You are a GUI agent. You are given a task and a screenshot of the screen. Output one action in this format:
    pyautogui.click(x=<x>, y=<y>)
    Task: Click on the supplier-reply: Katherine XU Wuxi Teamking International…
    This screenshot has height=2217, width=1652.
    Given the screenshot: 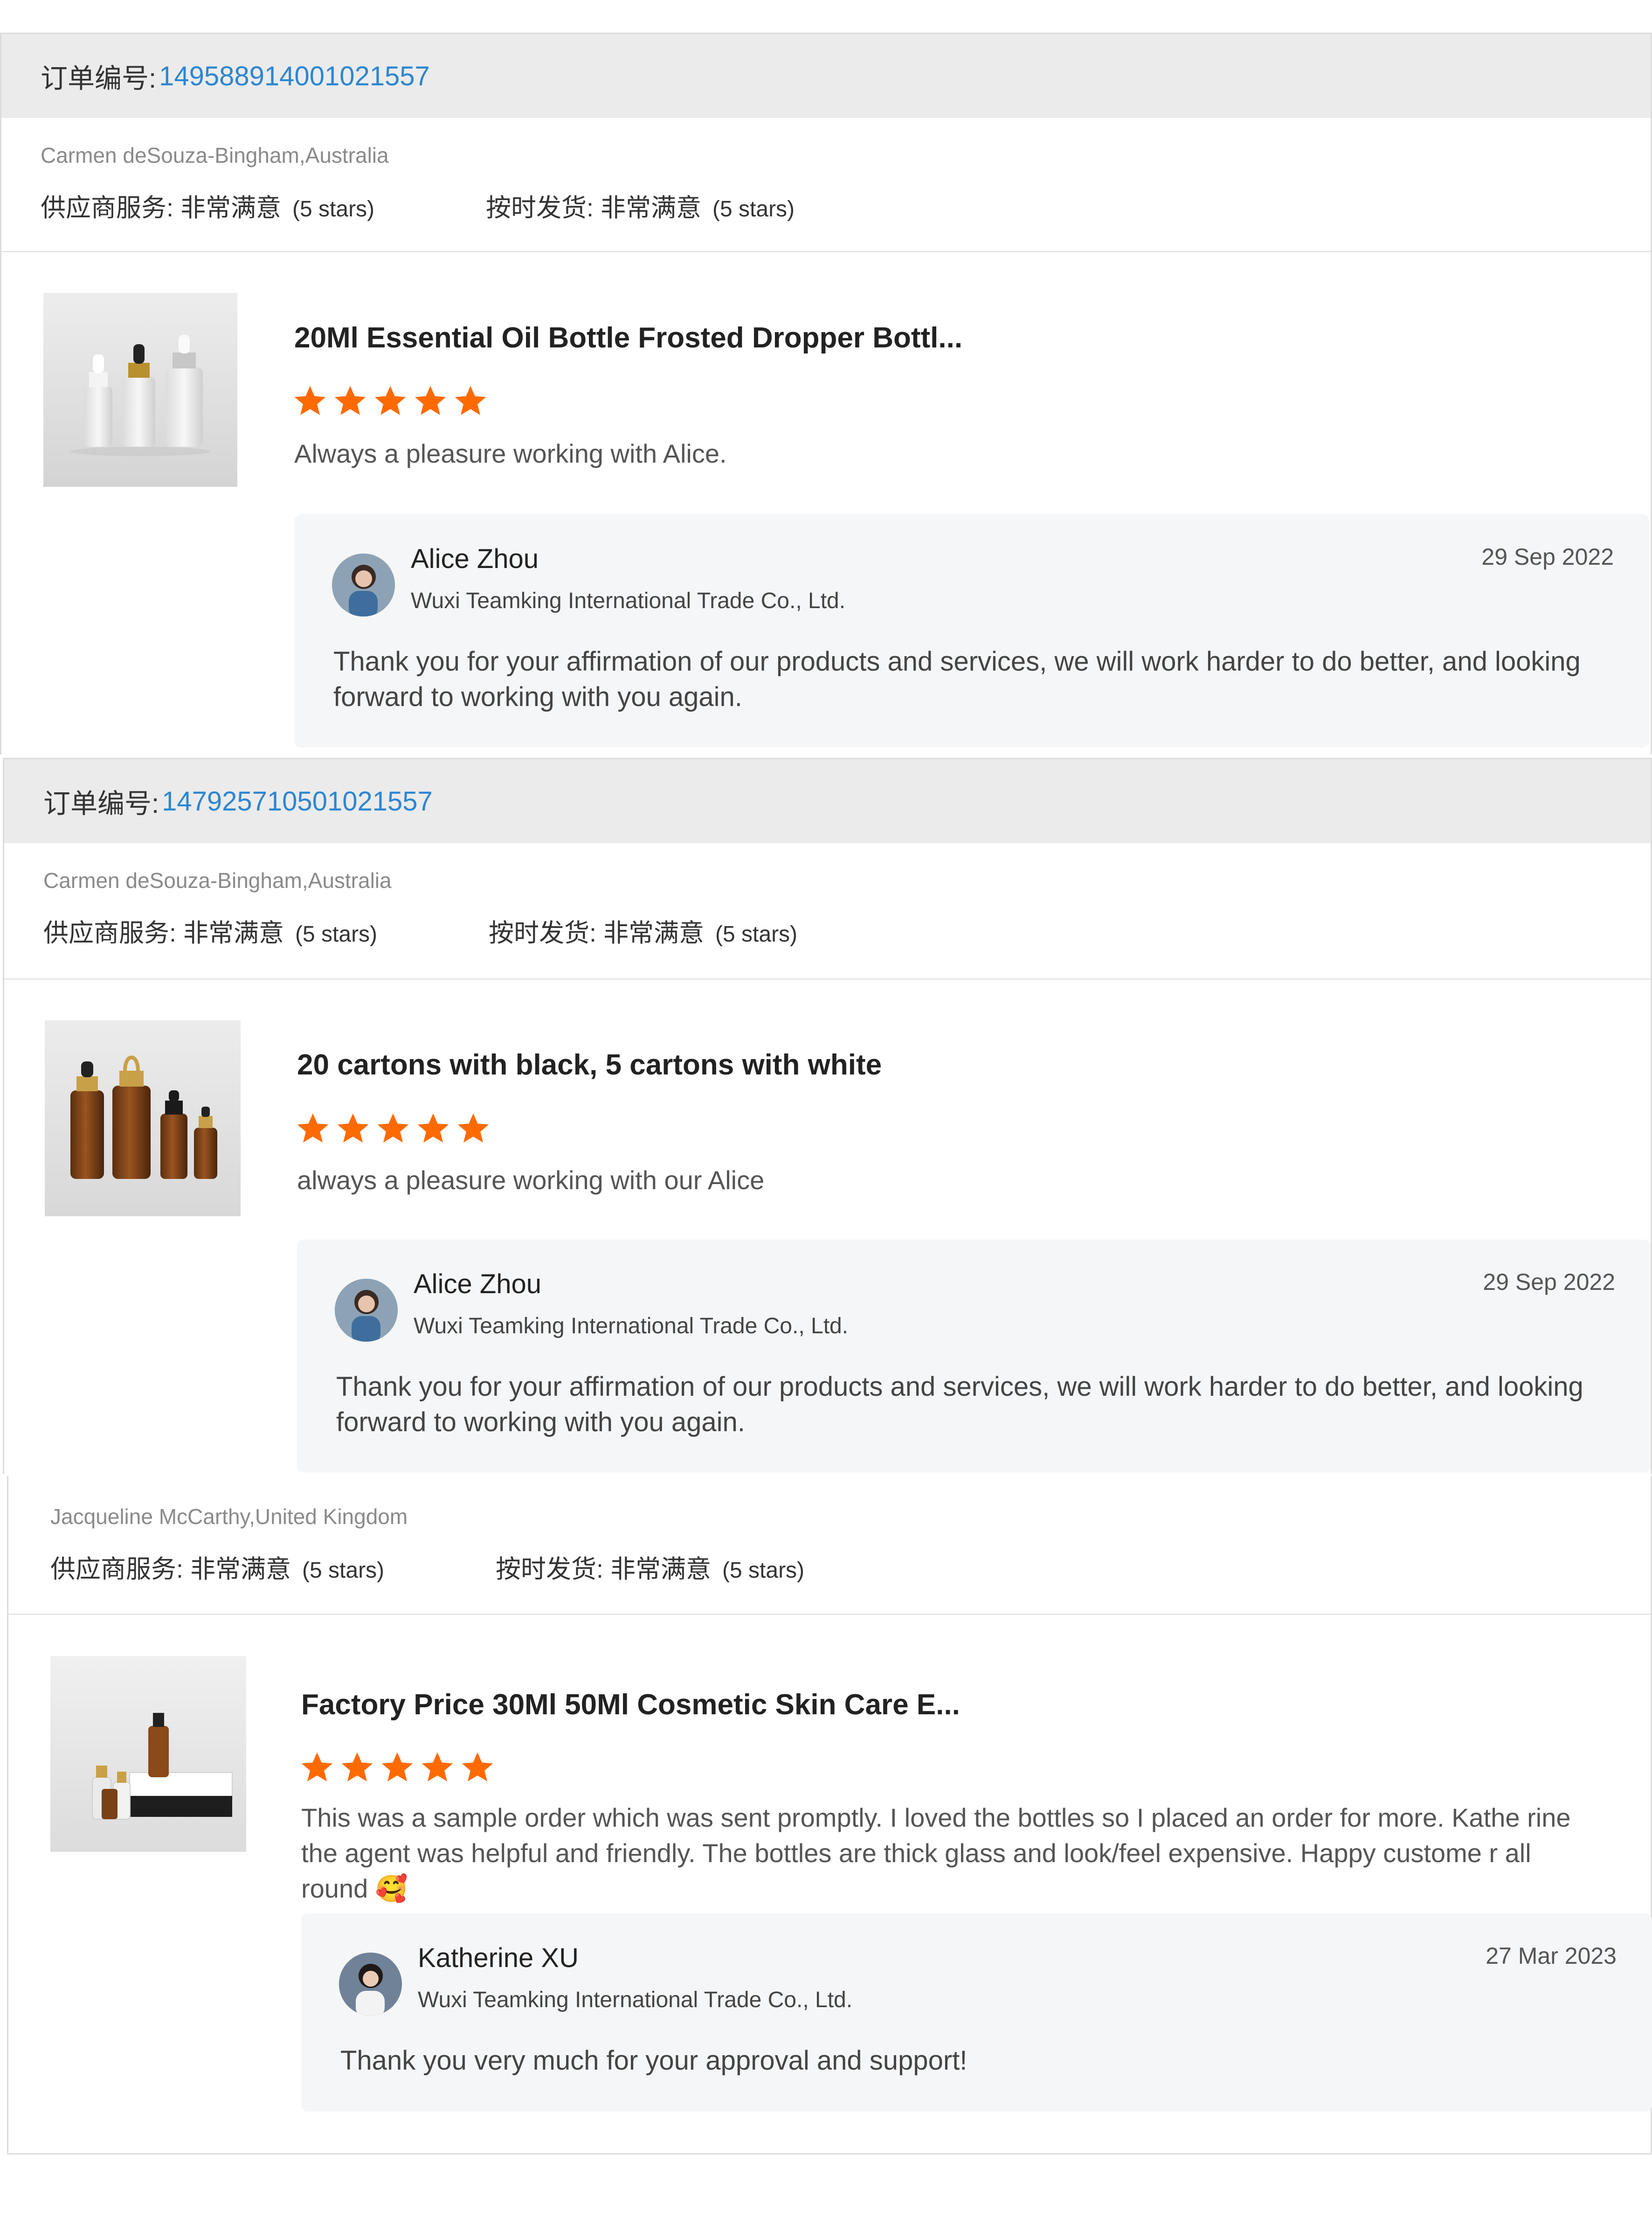 What is the action you would take?
    pyautogui.click(x=976, y=2012)
    